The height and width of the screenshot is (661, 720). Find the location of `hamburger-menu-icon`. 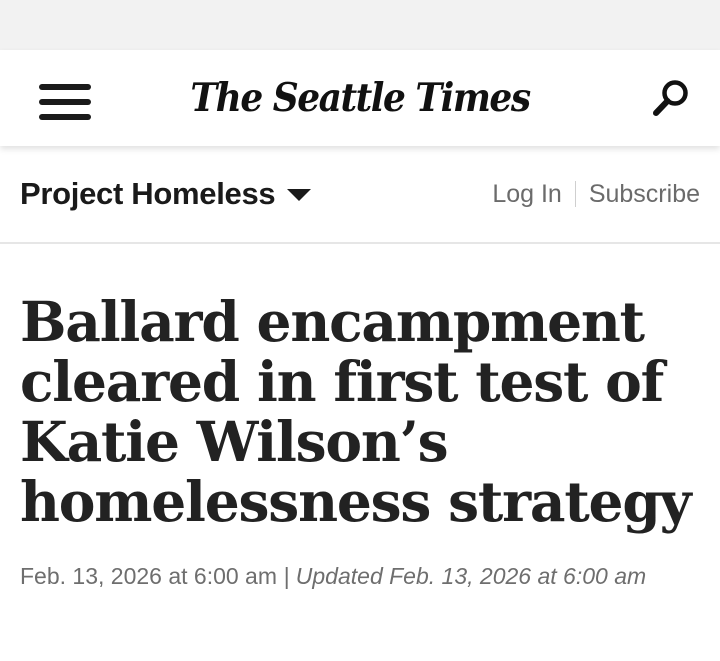

hamburger-menu-icon is located at coordinates (65, 102).